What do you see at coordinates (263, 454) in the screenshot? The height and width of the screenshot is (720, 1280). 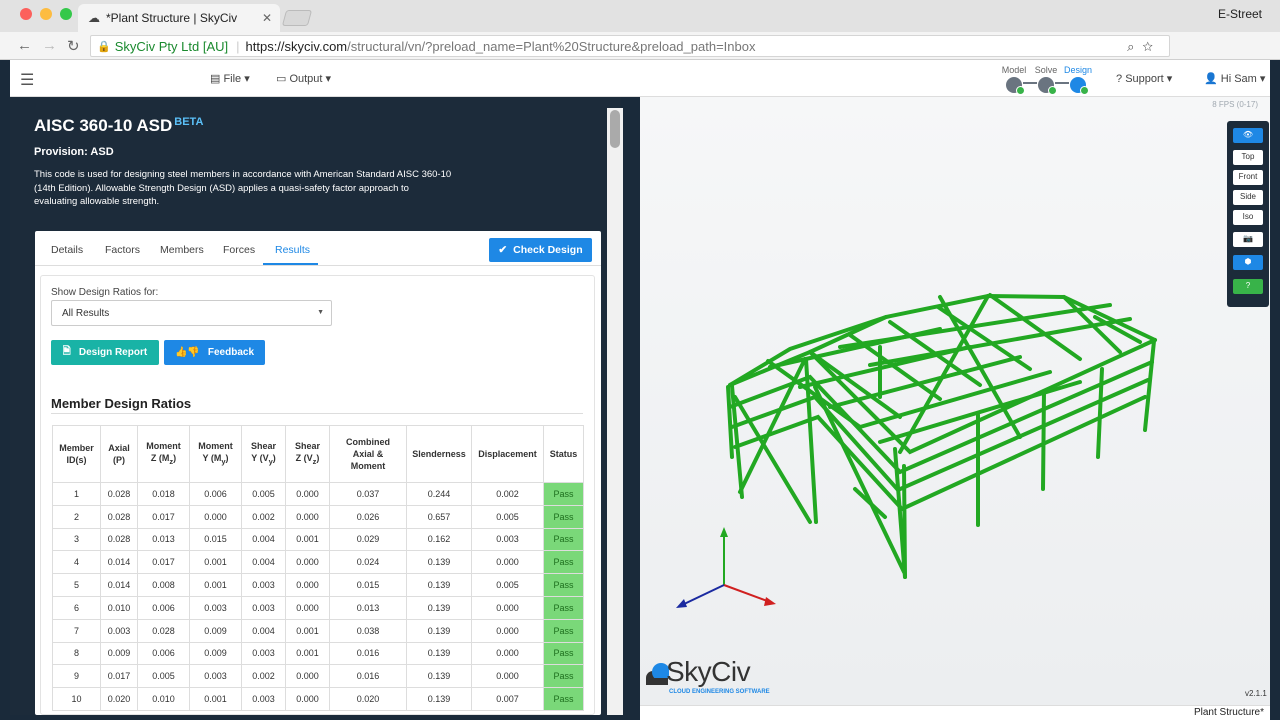 I see `col-shear-y: Shear Y (Vy)` at bounding box center [263, 454].